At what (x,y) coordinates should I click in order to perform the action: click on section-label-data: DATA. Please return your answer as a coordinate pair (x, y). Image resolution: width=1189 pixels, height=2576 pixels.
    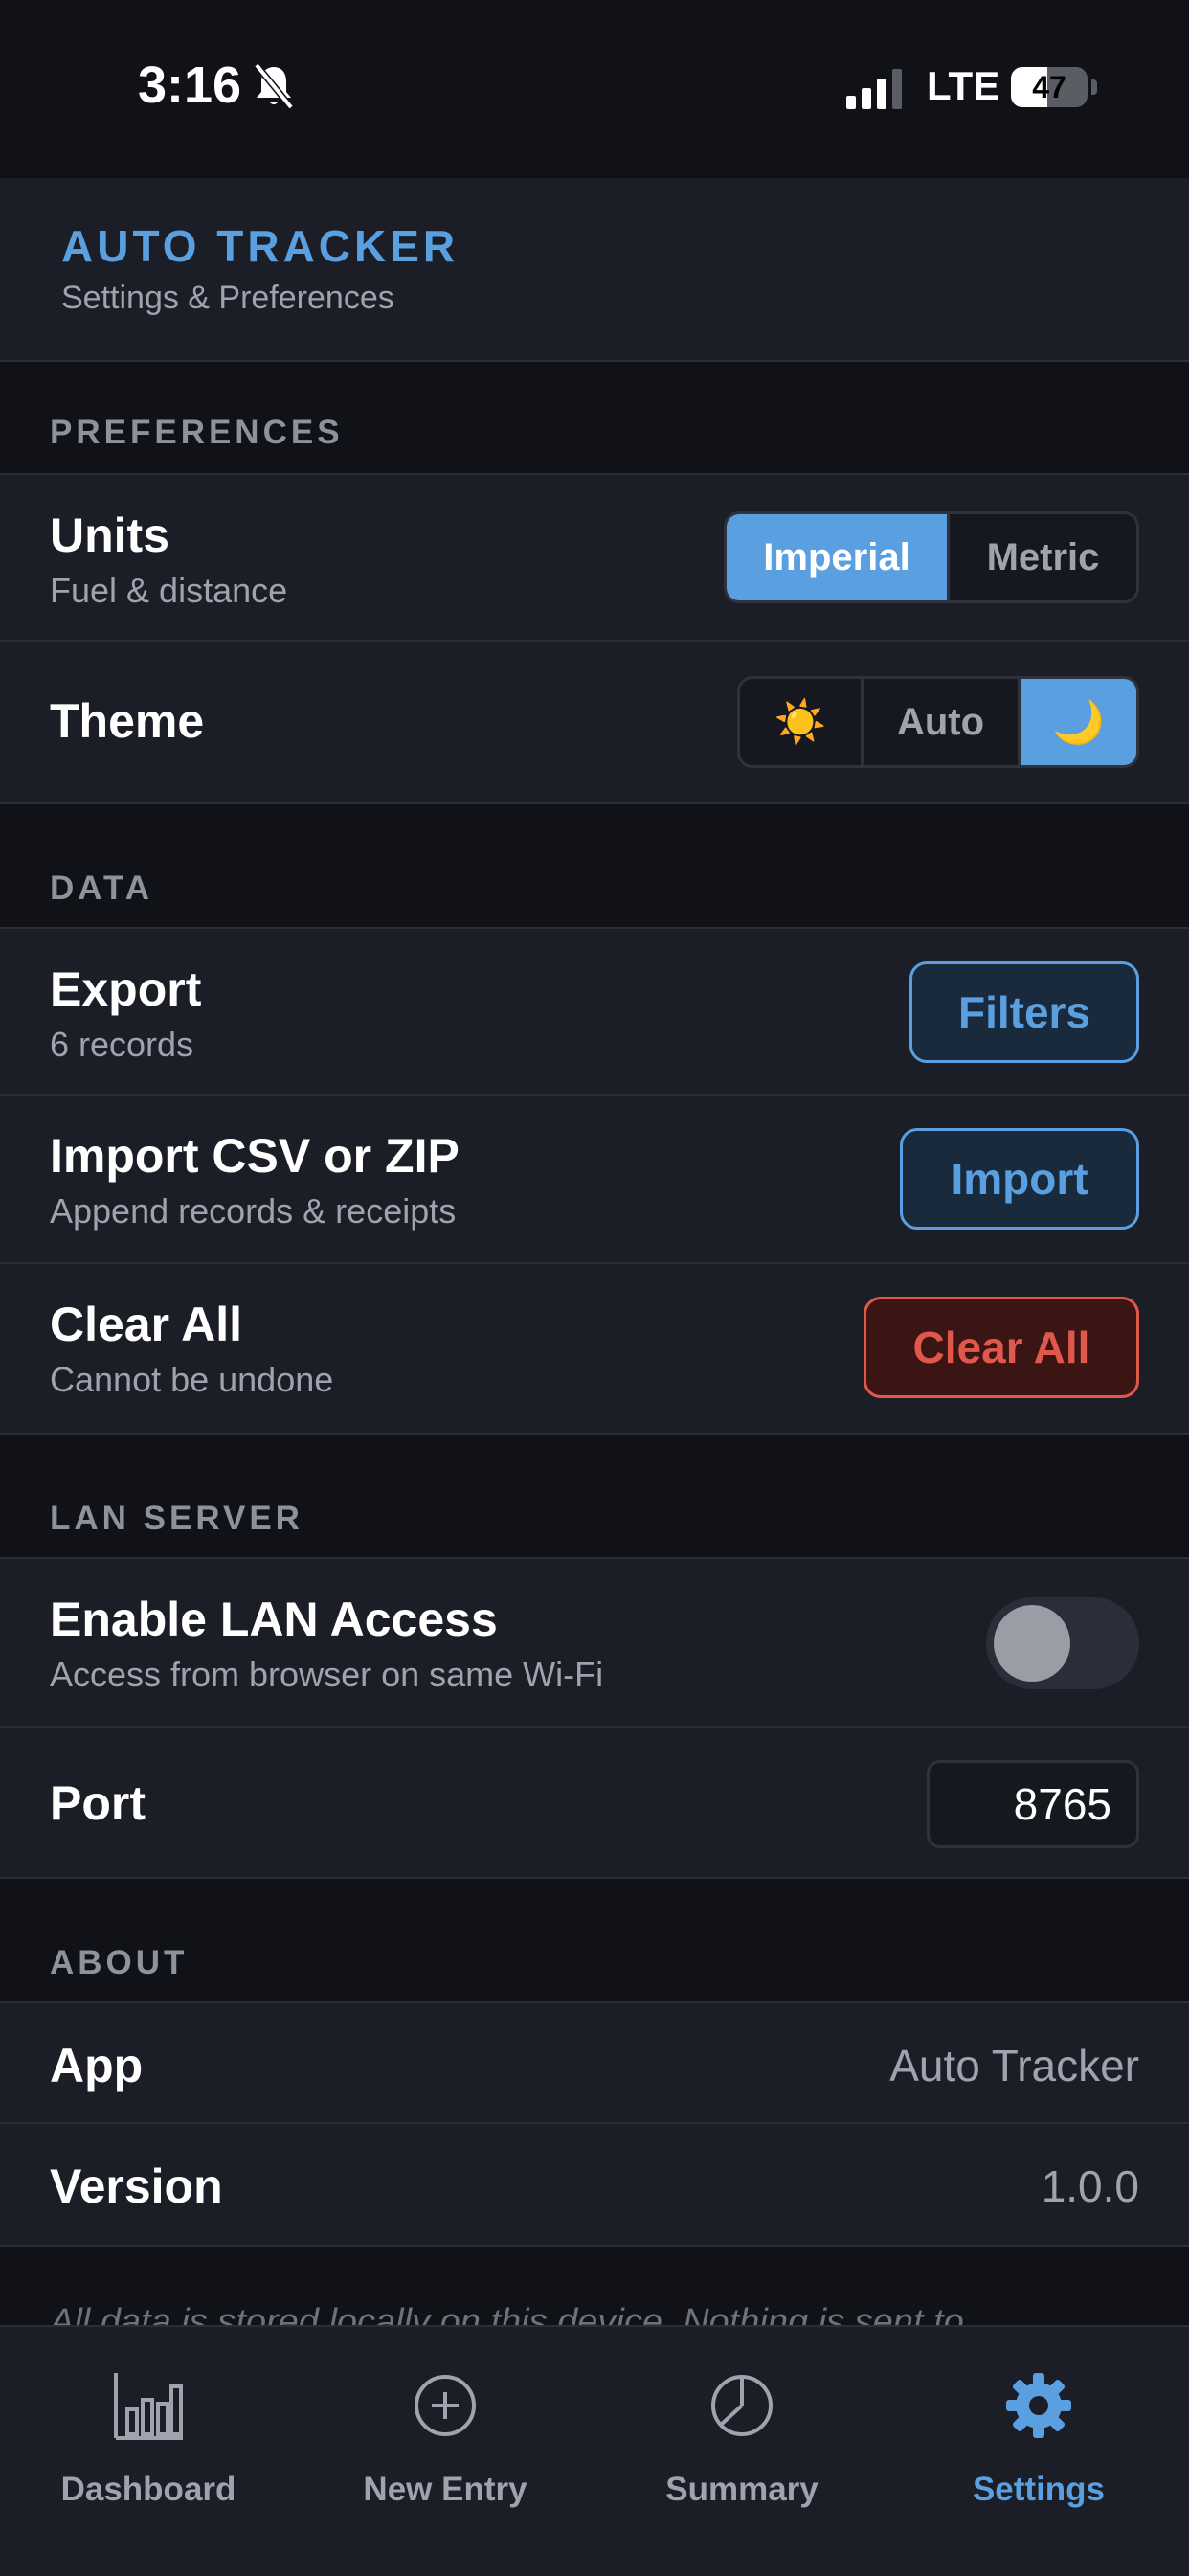
    Looking at the image, I should click on (102, 888).